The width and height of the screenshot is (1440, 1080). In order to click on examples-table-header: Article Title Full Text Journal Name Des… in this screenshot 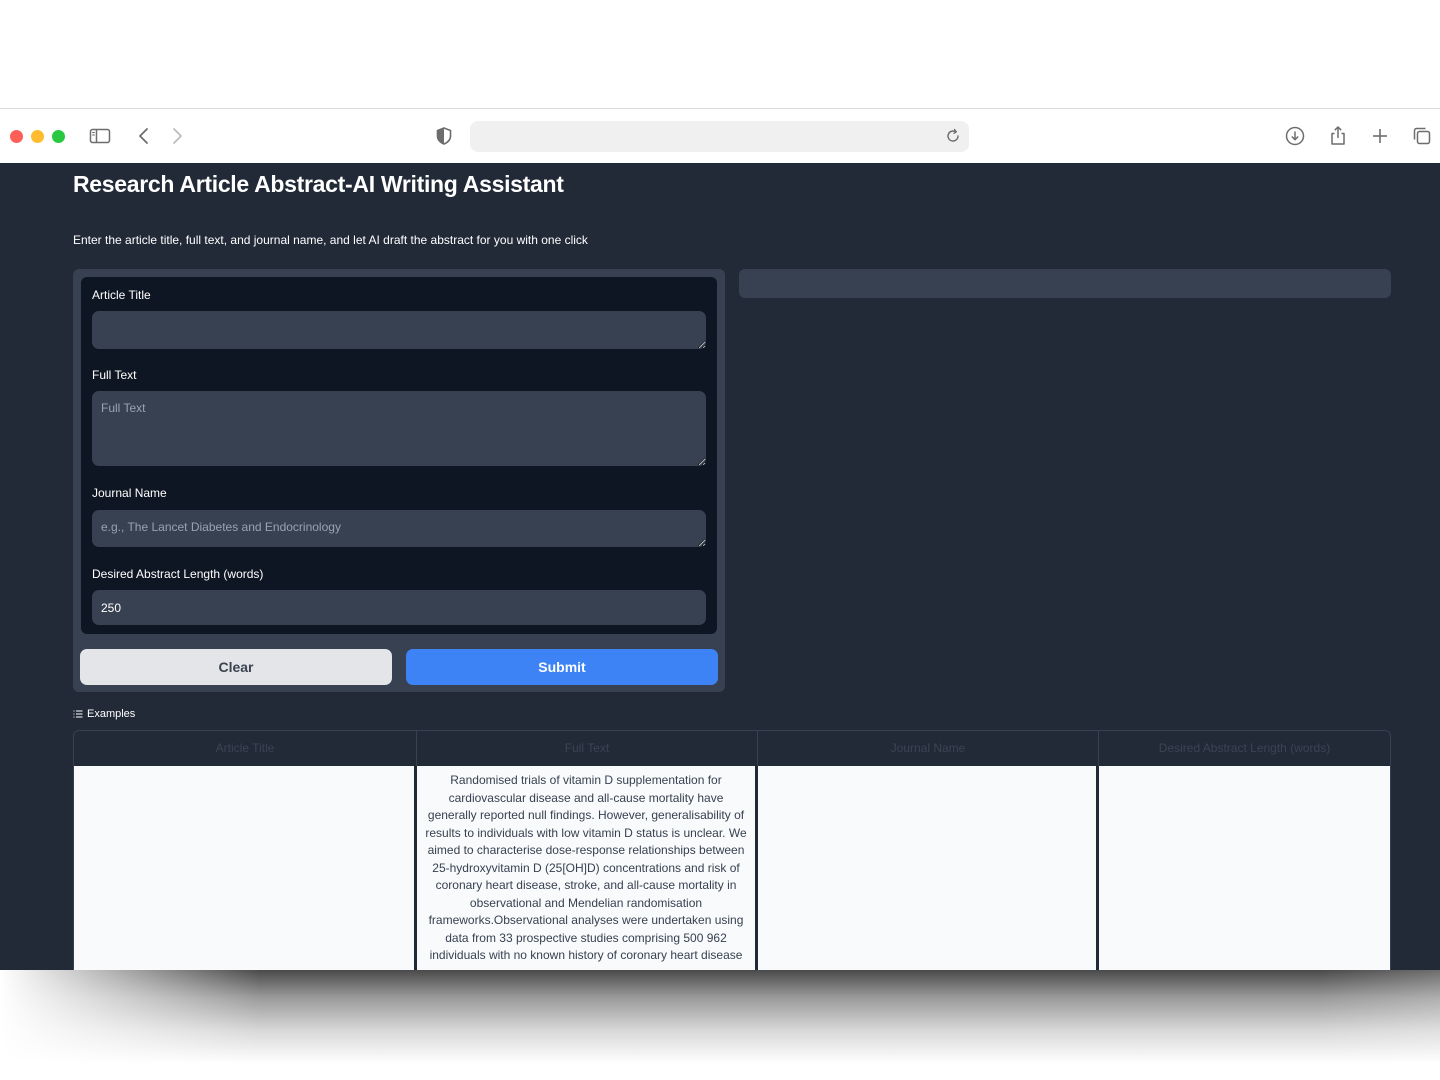, I will do `click(732, 748)`.